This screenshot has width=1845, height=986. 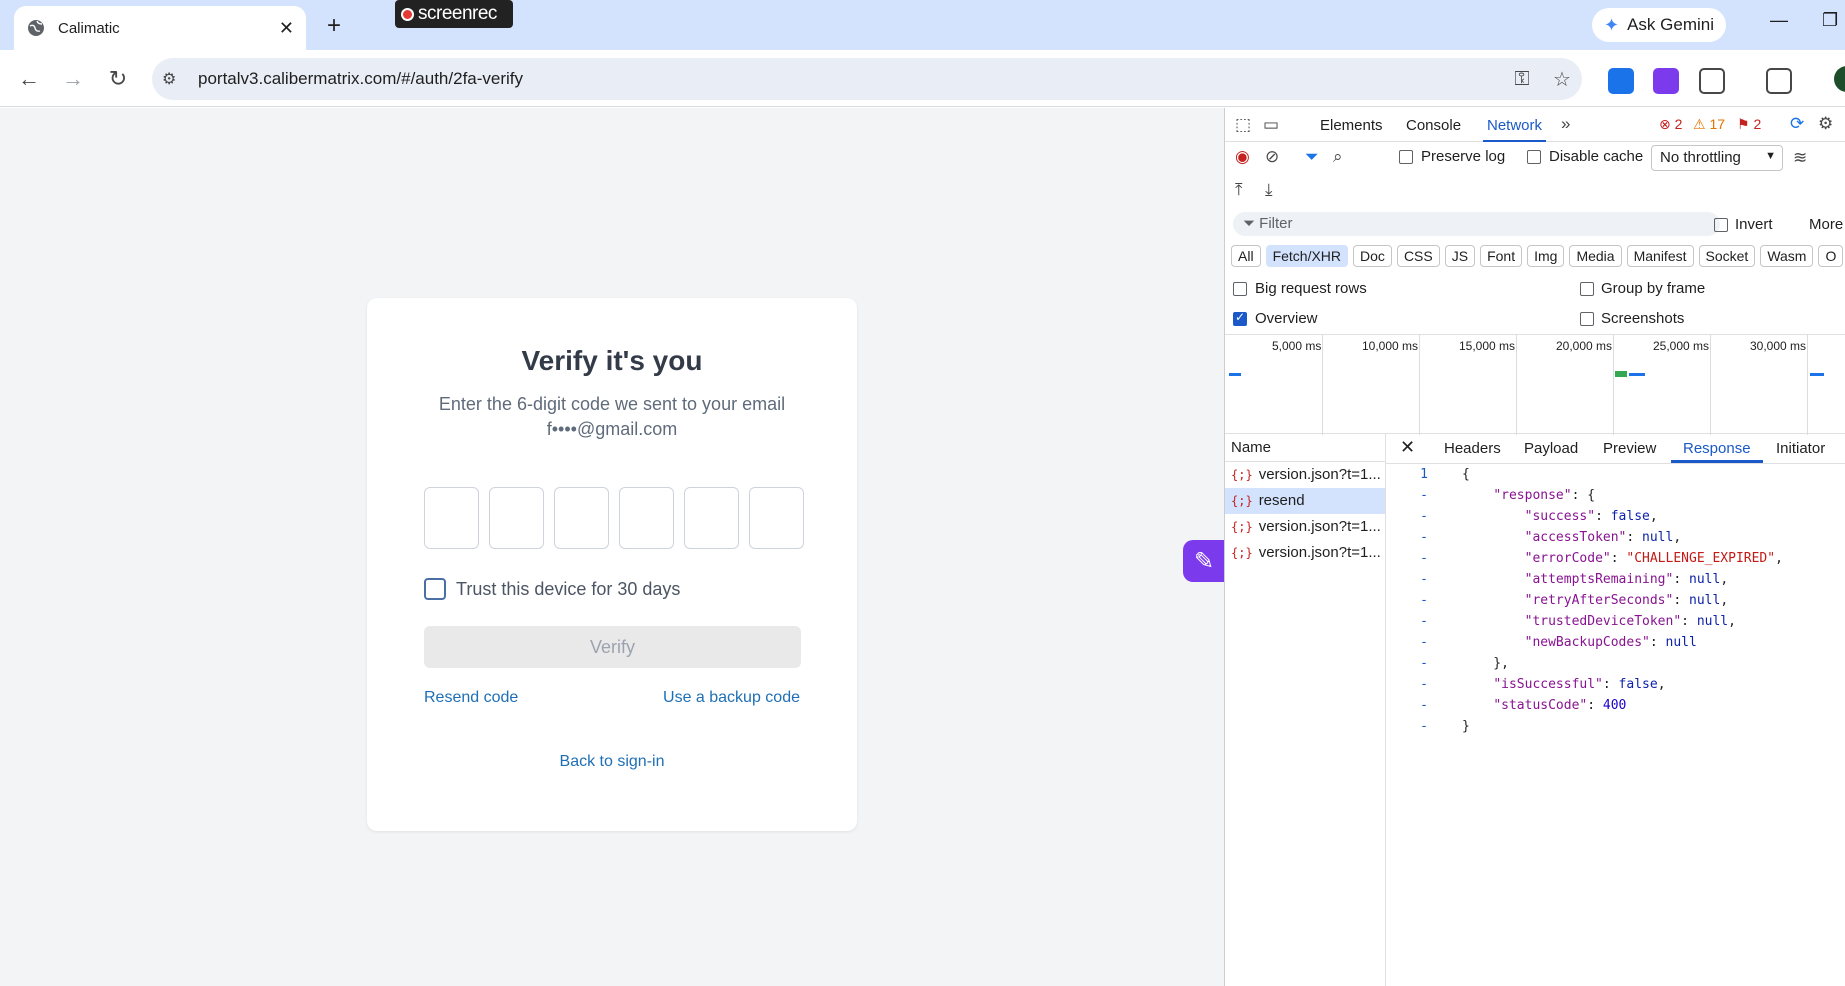 What do you see at coordinates (1514, 129) in the screenshot?
I see `tab-network: Network` at bounding box center [1514, 129].